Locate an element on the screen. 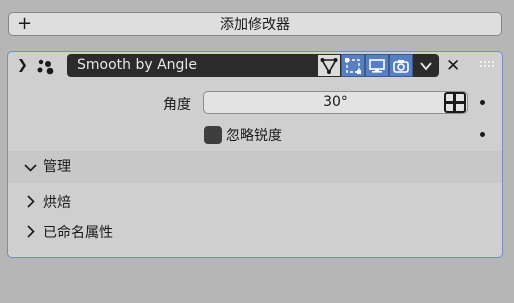 The width and height of the screenshot is (514, 303). add-modifier-label: 添加修改器 is located at coordinates (255, 25).